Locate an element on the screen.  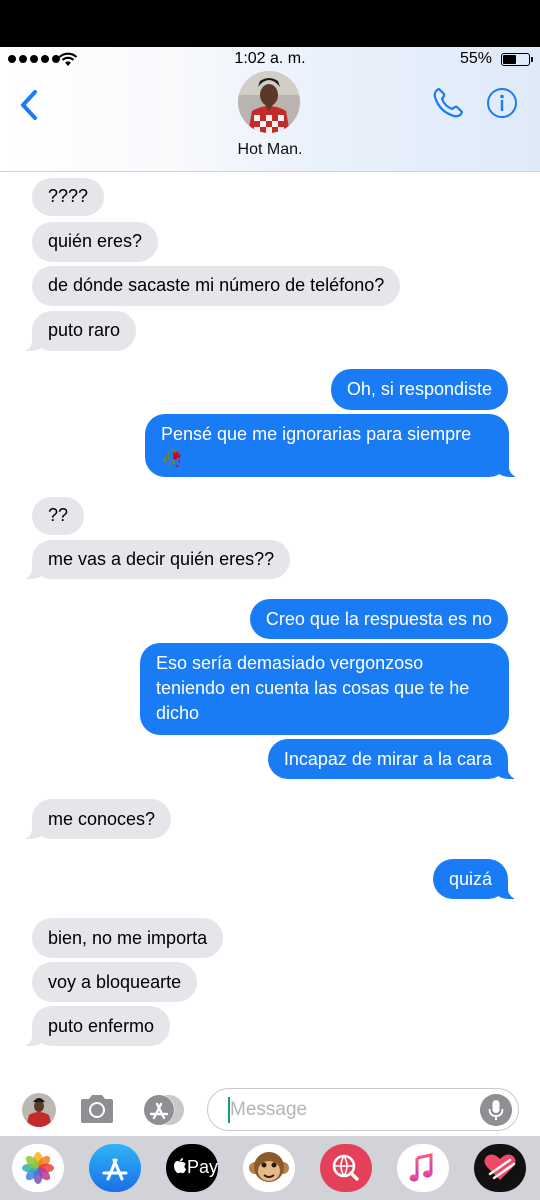
incoming-message: ?? is located at coordinates (58, 516).